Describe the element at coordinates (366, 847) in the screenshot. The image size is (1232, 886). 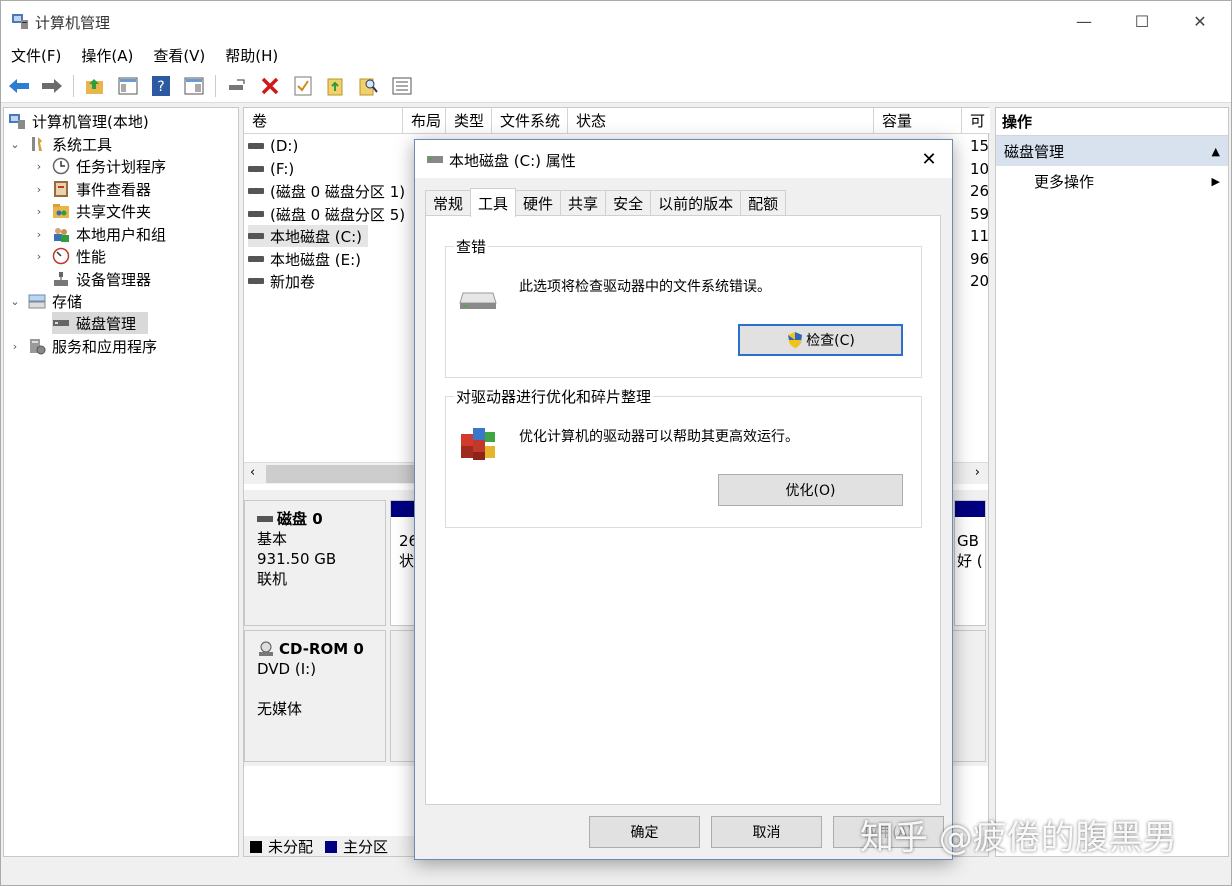
I see `legend-primary-label: 主分区` at that location.